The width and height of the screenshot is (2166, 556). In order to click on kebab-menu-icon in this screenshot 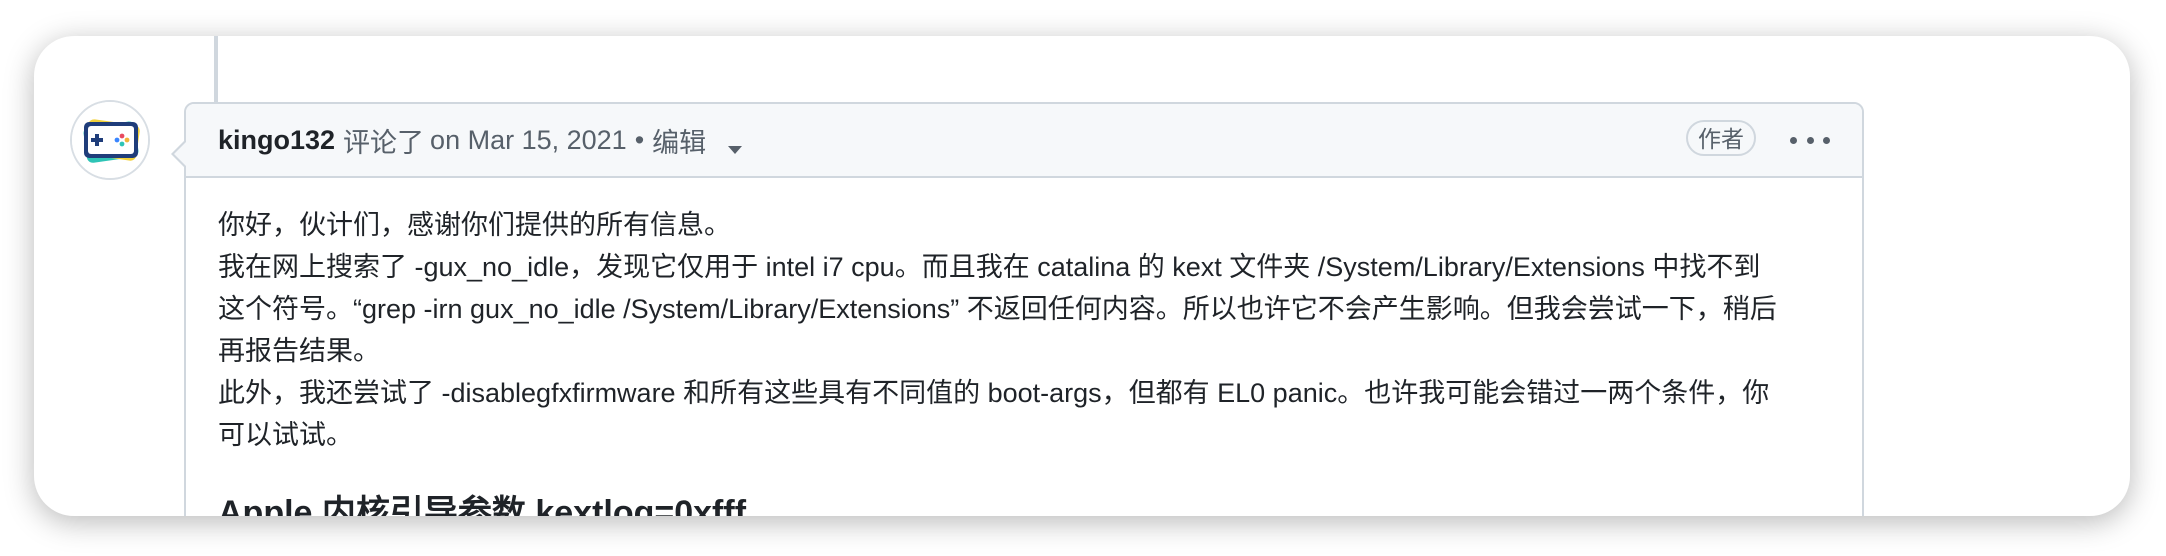, I will do `click(1810, 140)`.